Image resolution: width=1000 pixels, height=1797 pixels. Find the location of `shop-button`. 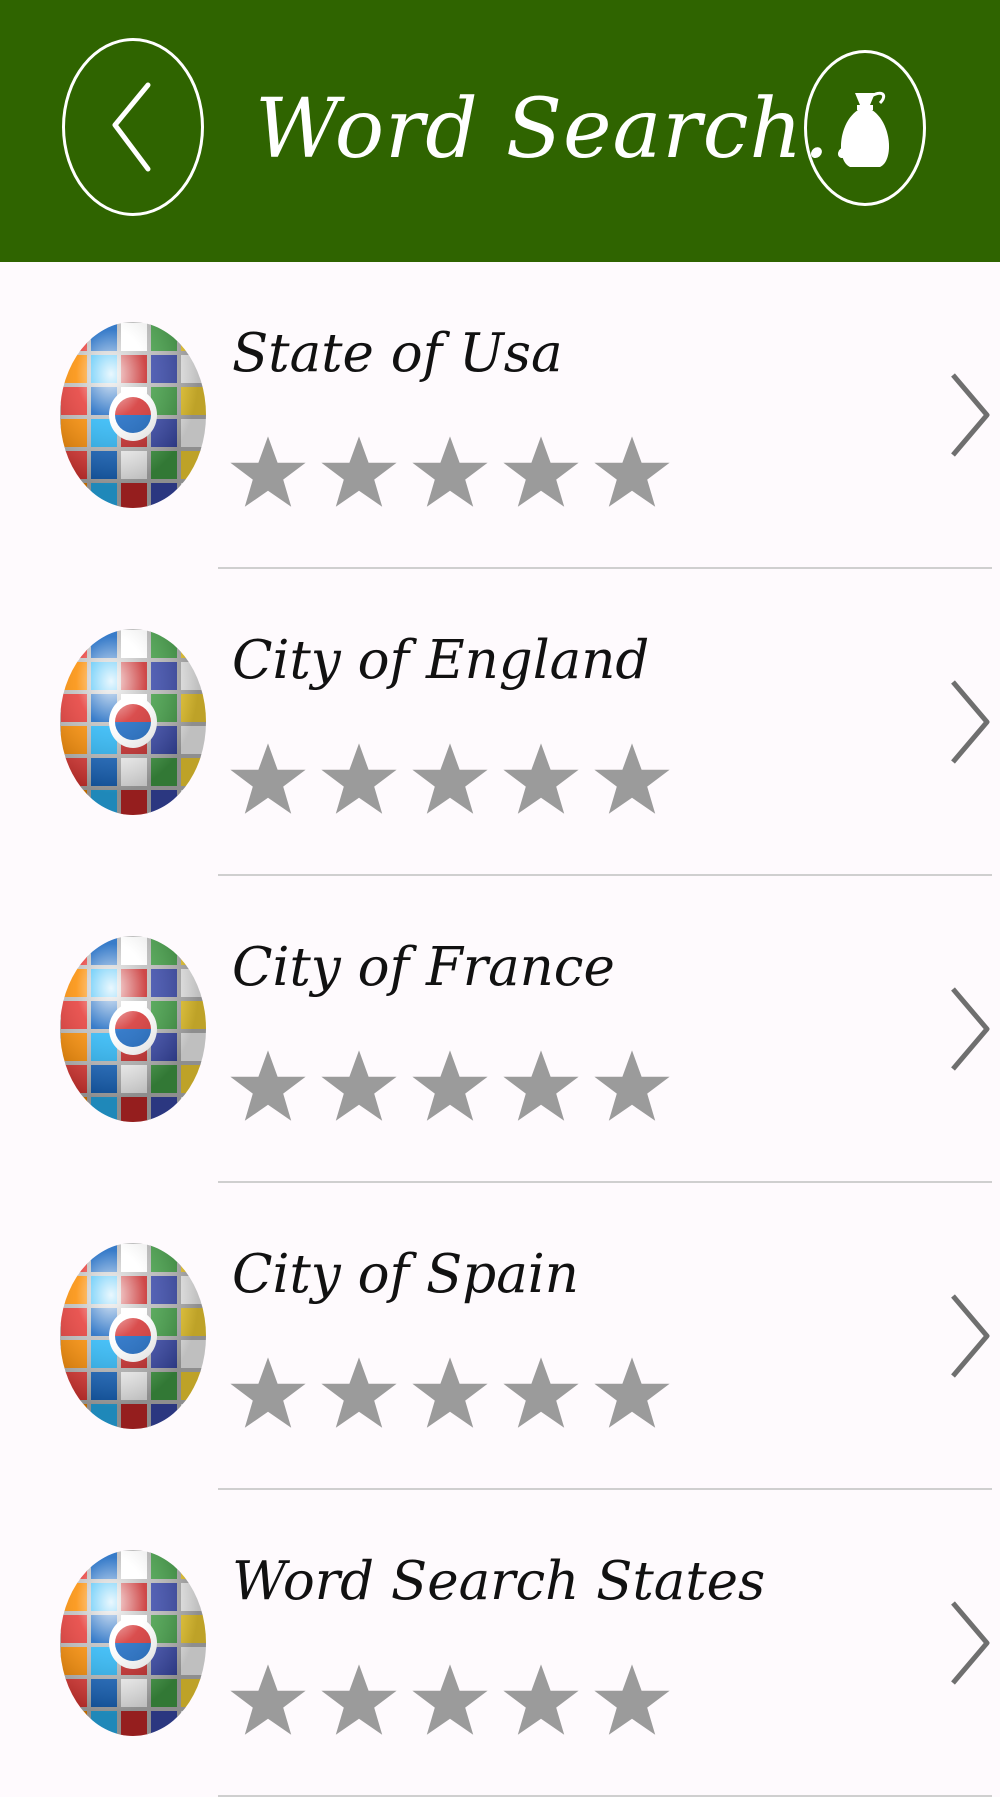

shop-button is located at coordinates (865, 128).